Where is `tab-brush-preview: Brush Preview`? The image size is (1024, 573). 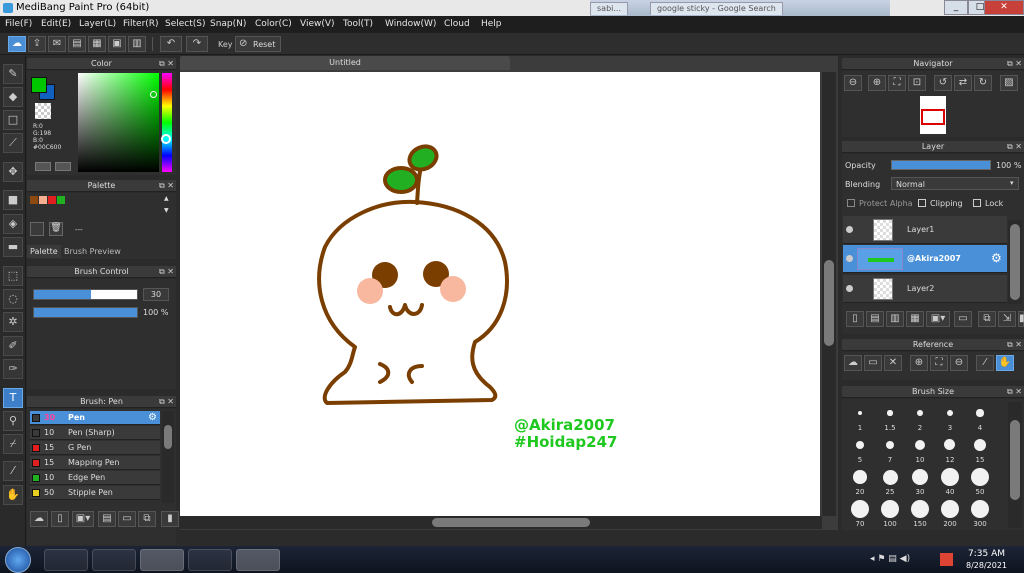
tab-brush-preview: Brush Preview is located at coordinates (92, 251).